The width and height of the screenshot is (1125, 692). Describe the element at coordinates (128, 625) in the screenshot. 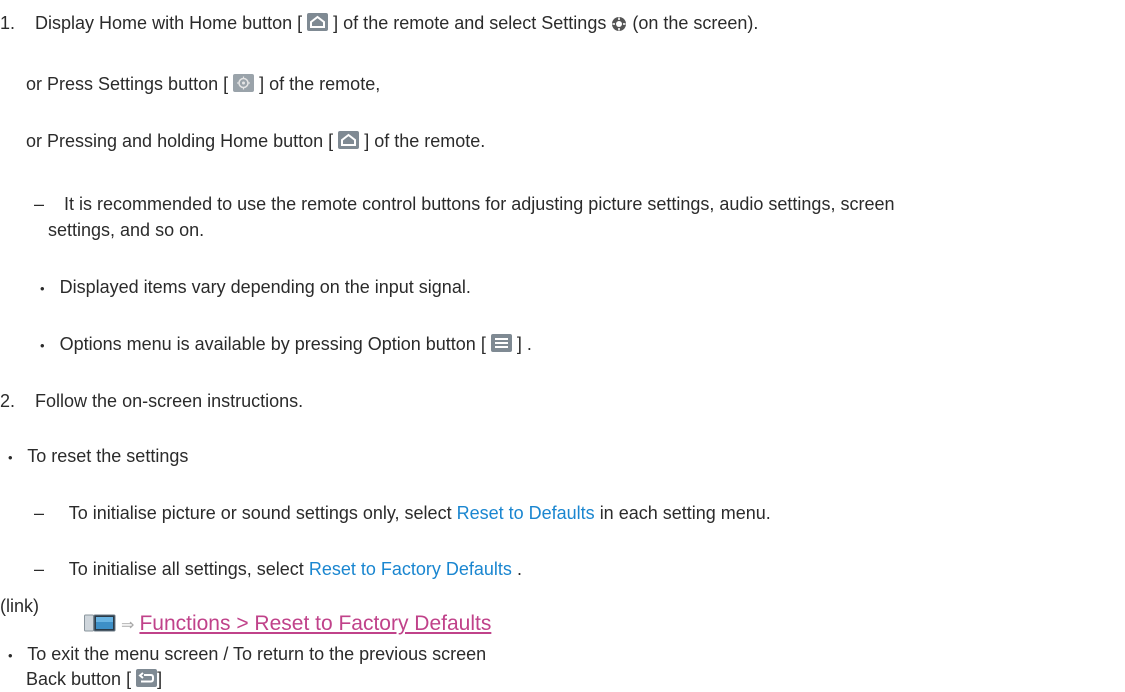

I see `arrow-icon: ⇒` at that location.